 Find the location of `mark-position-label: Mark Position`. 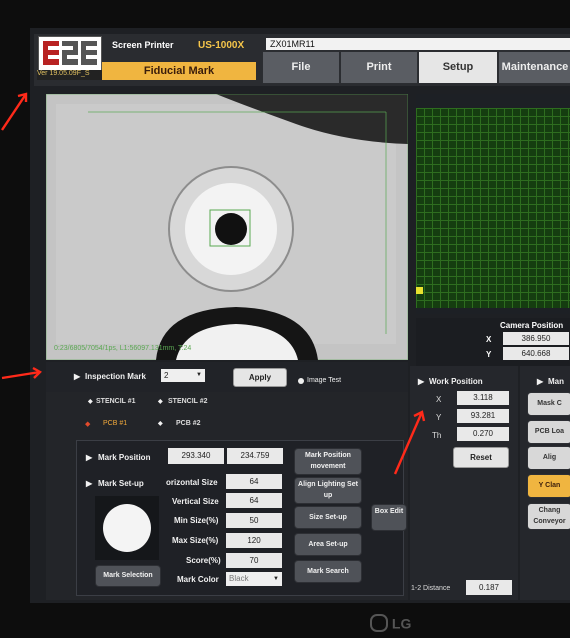

mark-position-label: Mark Position is located at coordinates (124, 457).